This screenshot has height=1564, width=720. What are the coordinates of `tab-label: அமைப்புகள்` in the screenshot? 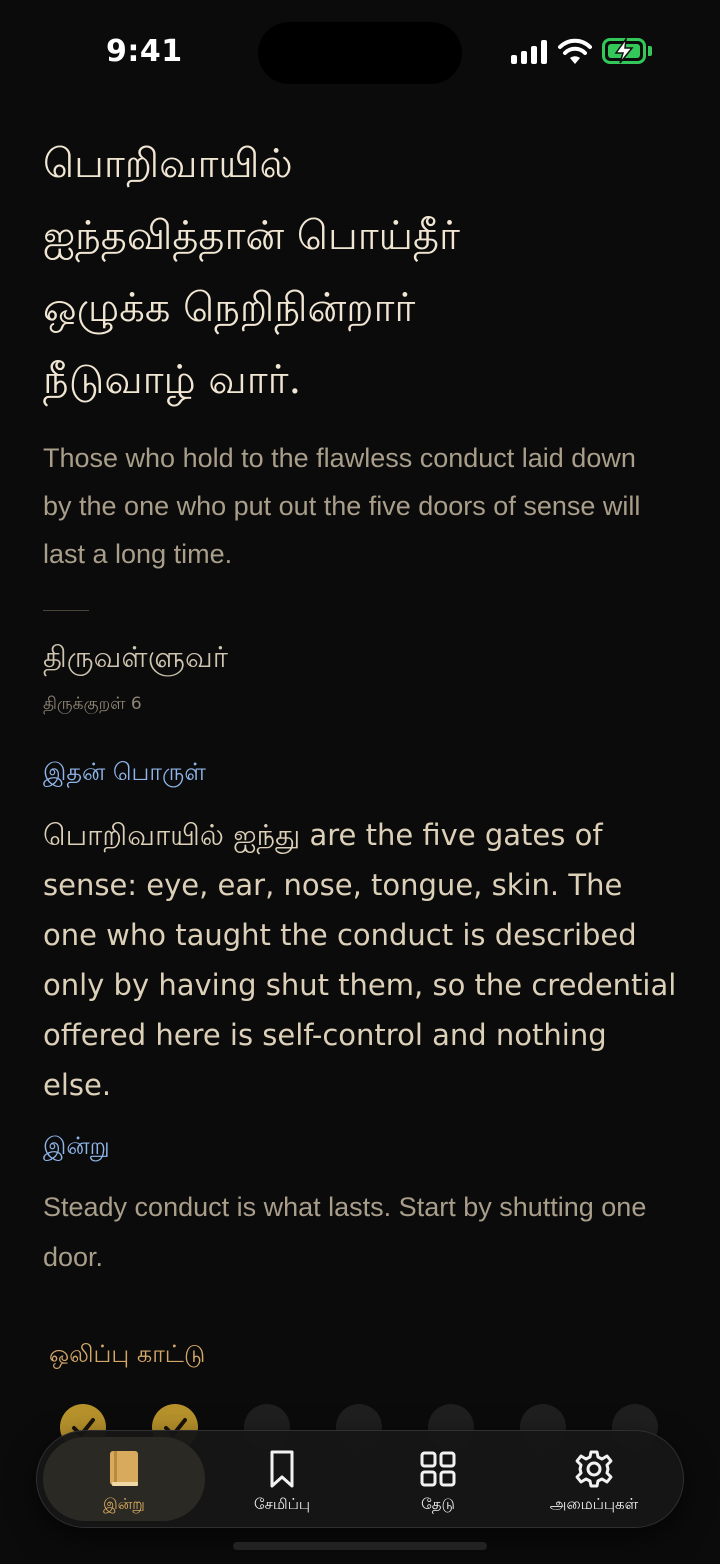 It's located at (594, 1504).